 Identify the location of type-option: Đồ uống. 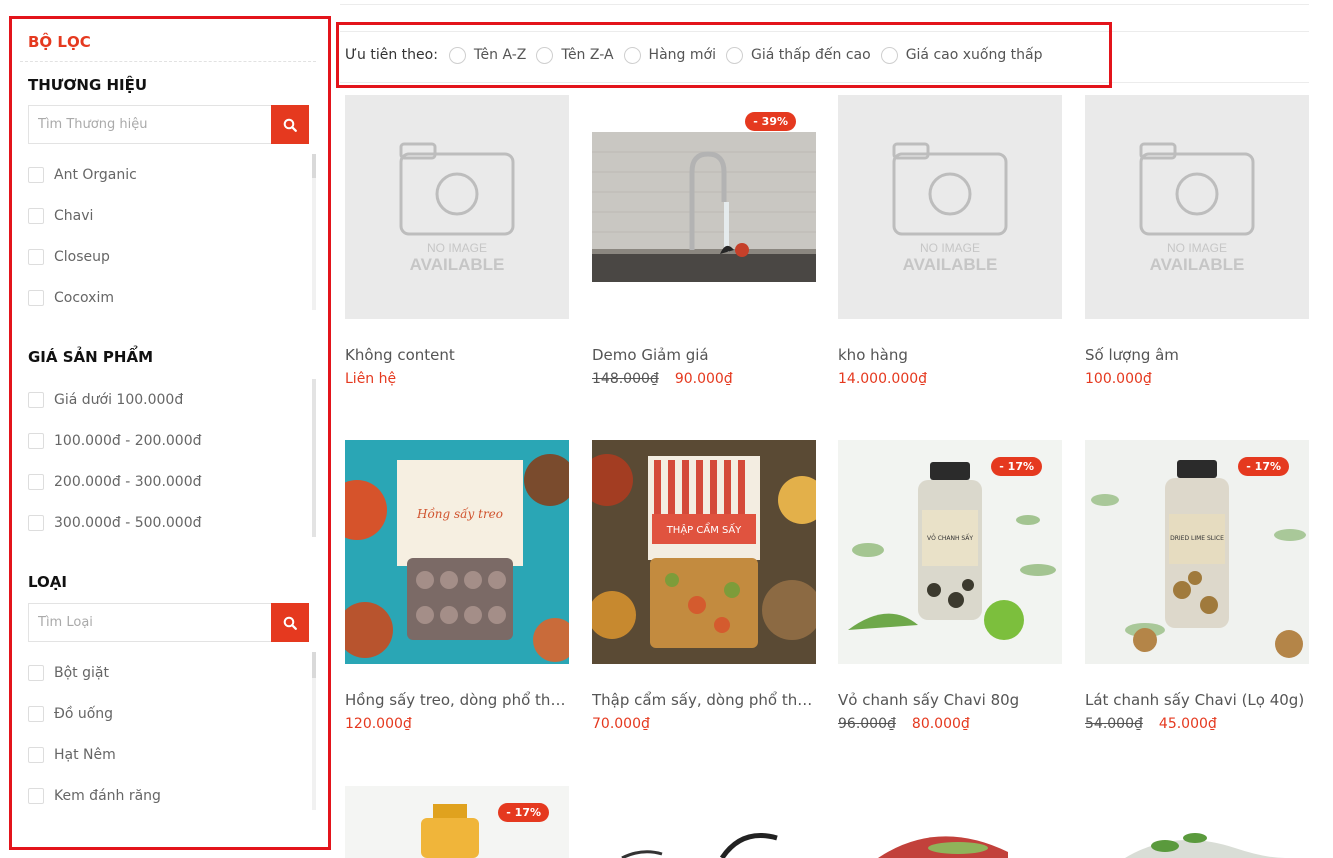
(172, 713).